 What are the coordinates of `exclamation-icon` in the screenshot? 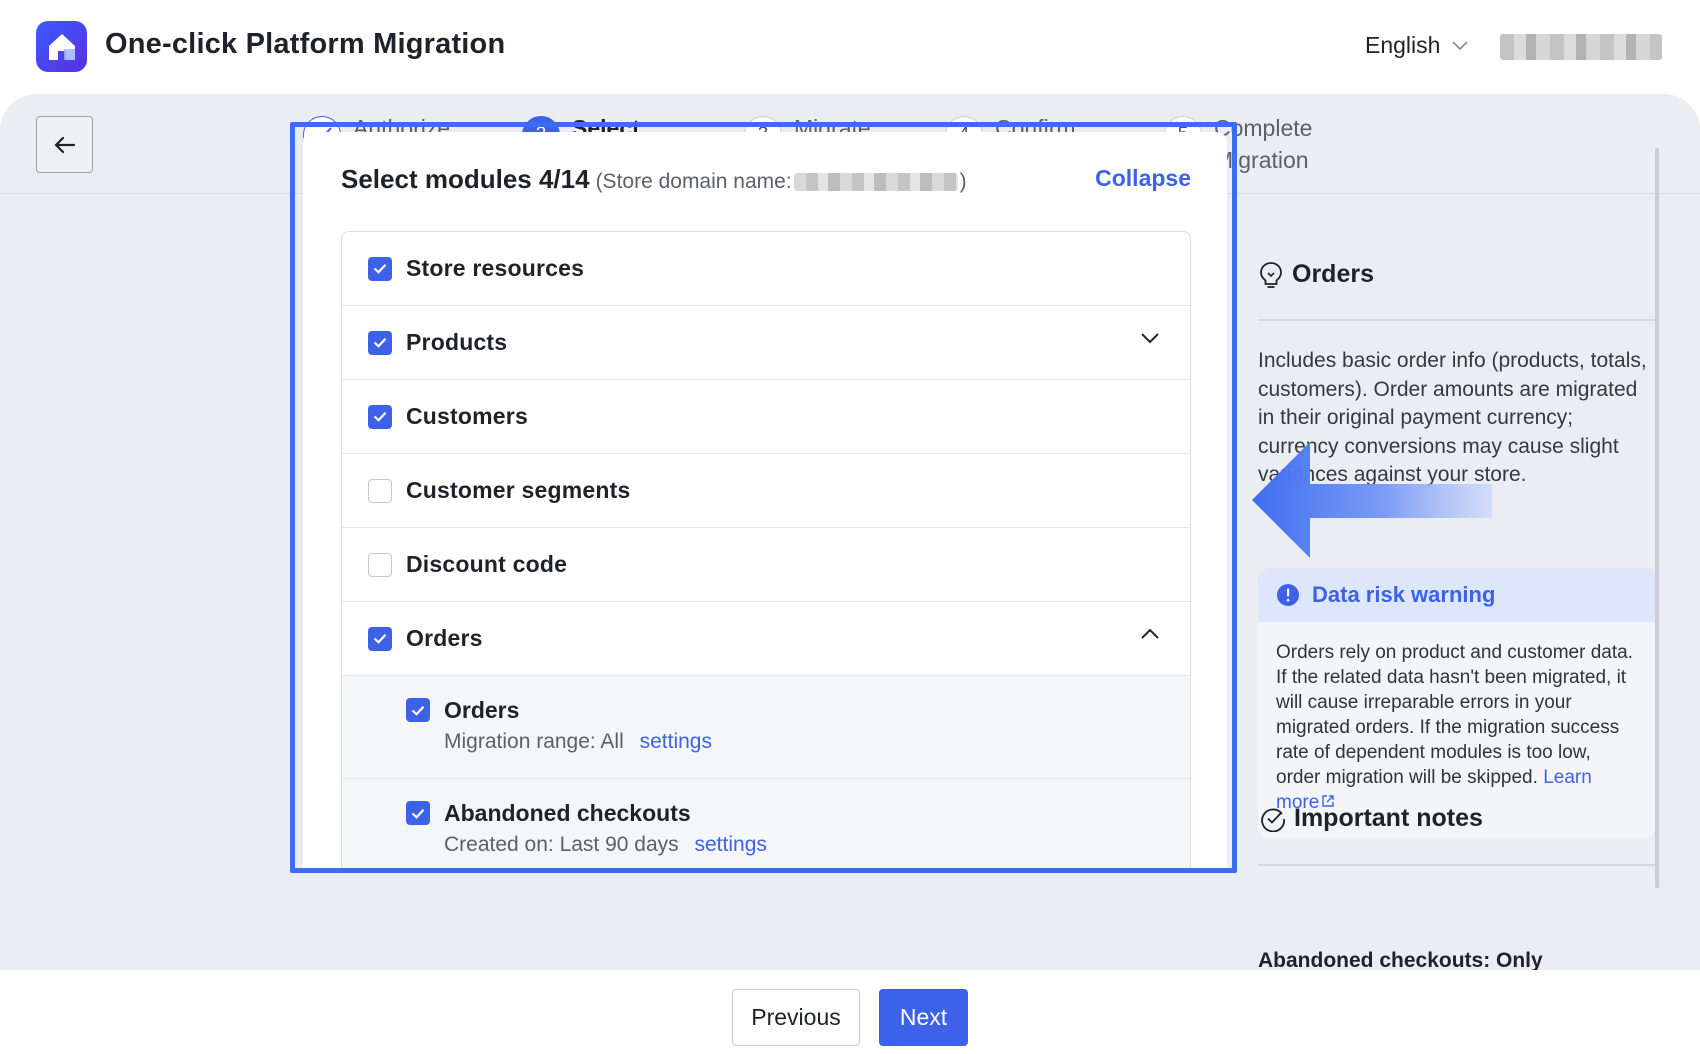 It's located at (1288, 595).